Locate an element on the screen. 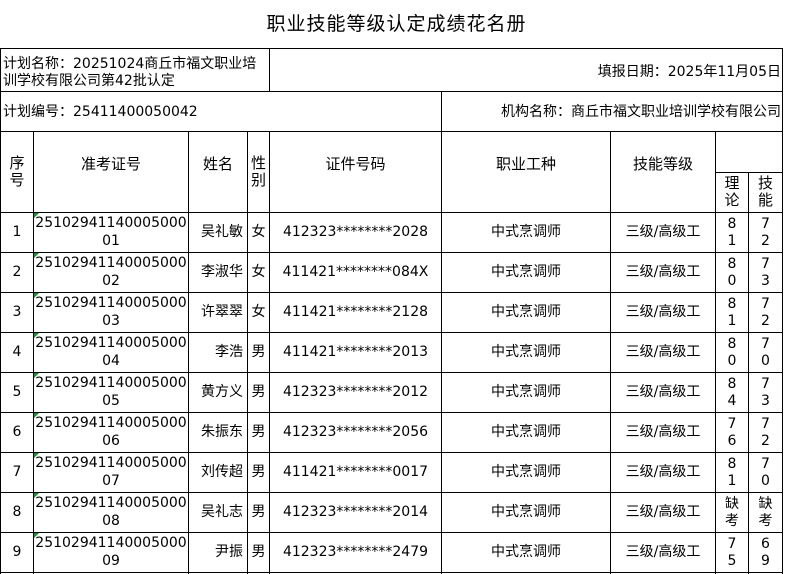 The width and height of the screenshot is (793, 574). org-name: 机构名称：商丘市福文职业培训学校有限公司 is located at coordinates (641, 112).